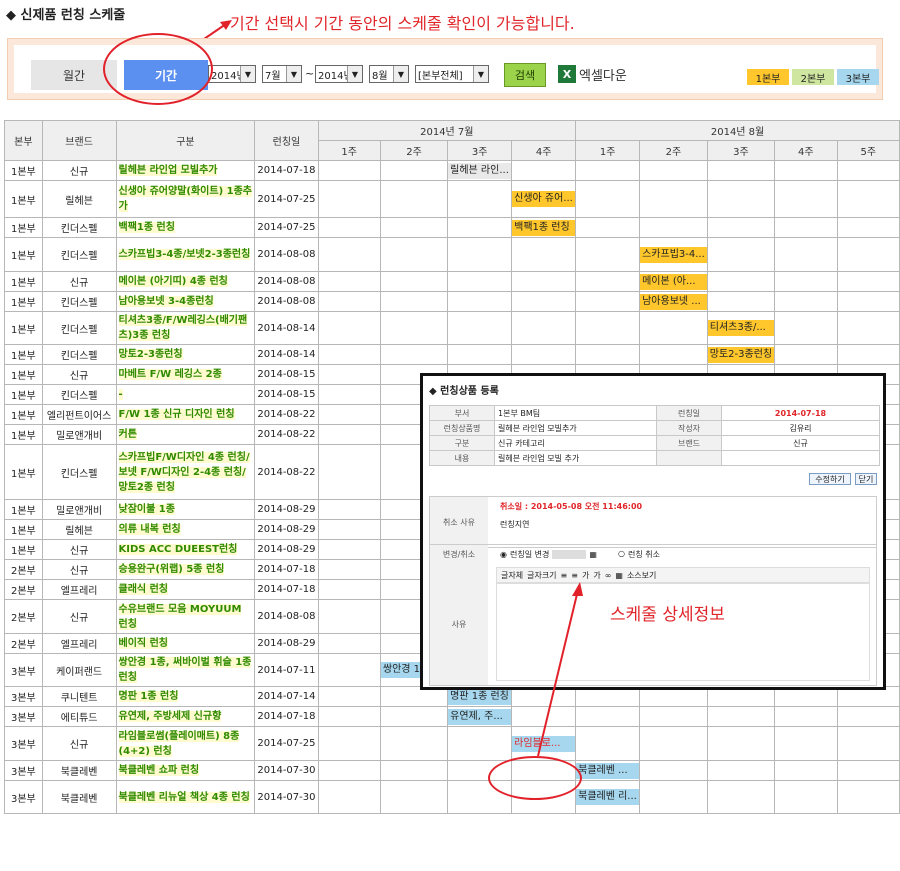 The height and width of the screenshot is (871, 900). I want to click on division-cell: 1본부, so click(23, 301).